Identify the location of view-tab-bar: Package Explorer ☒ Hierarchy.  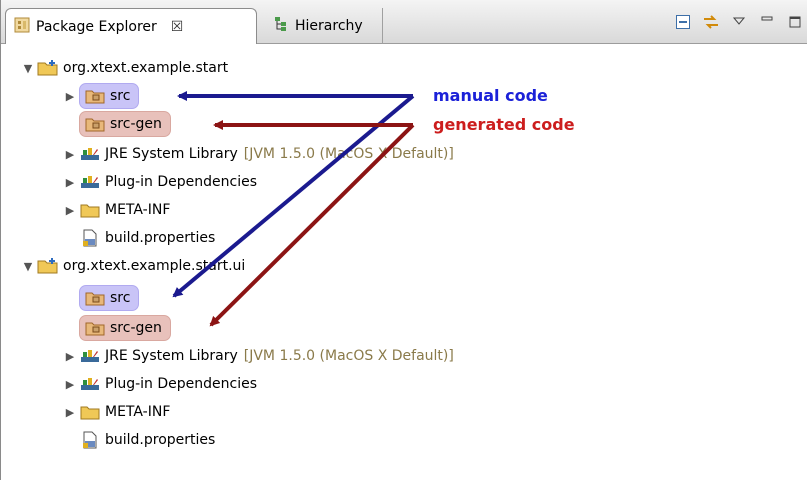
(404, 22).